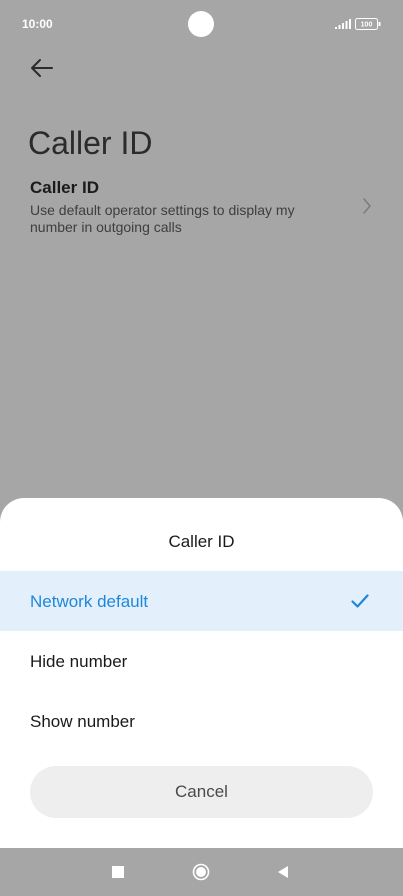 The width and height of the screenshot is (403, 896). I want to click on camera-cutout, so click(201, 24).